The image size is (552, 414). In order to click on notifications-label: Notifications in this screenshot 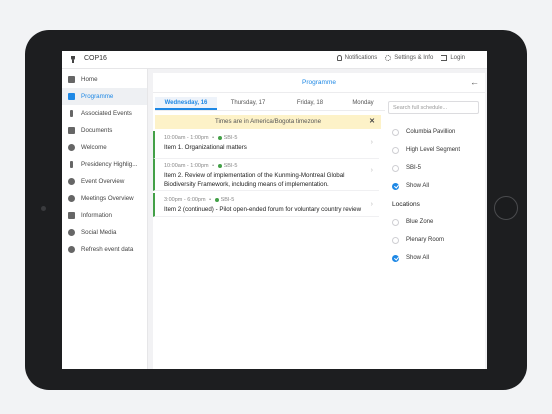, I will do `click(361, 58)`.